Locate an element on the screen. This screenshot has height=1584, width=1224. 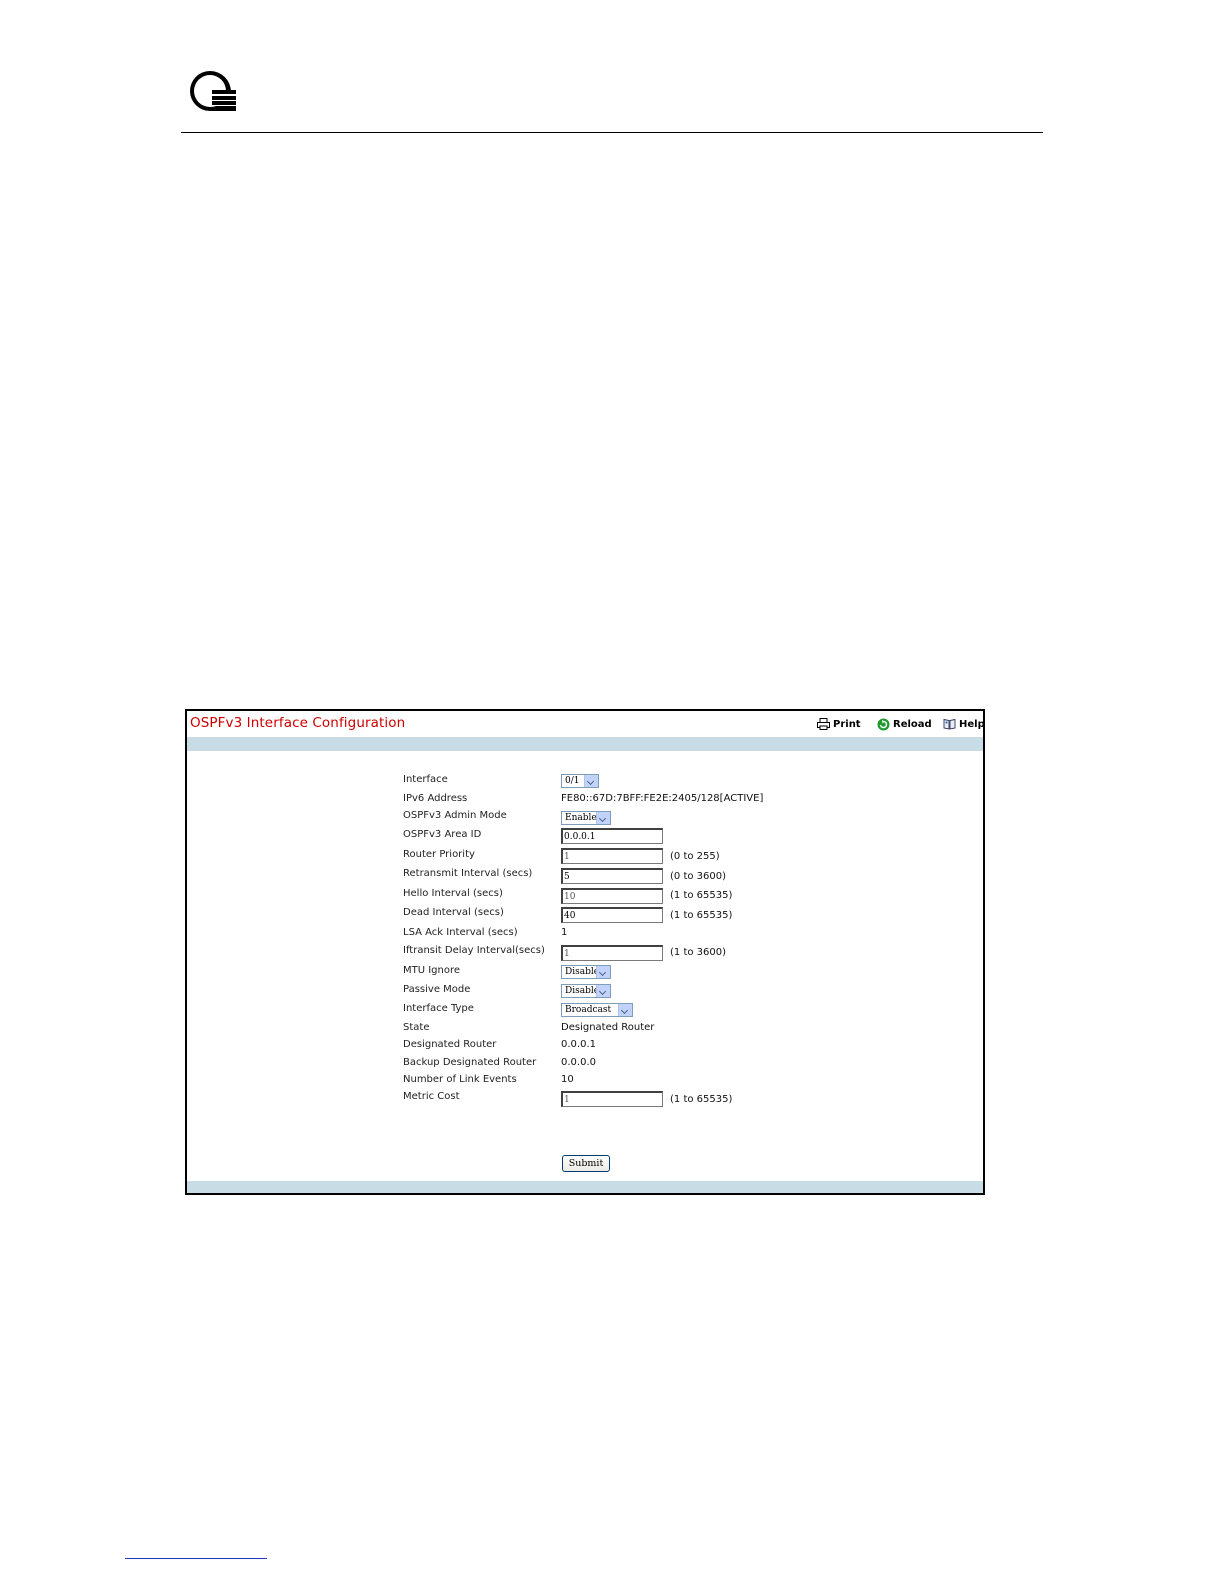
mtu-ignore-label: MTU Ignore is located at coordinates (432, 970).